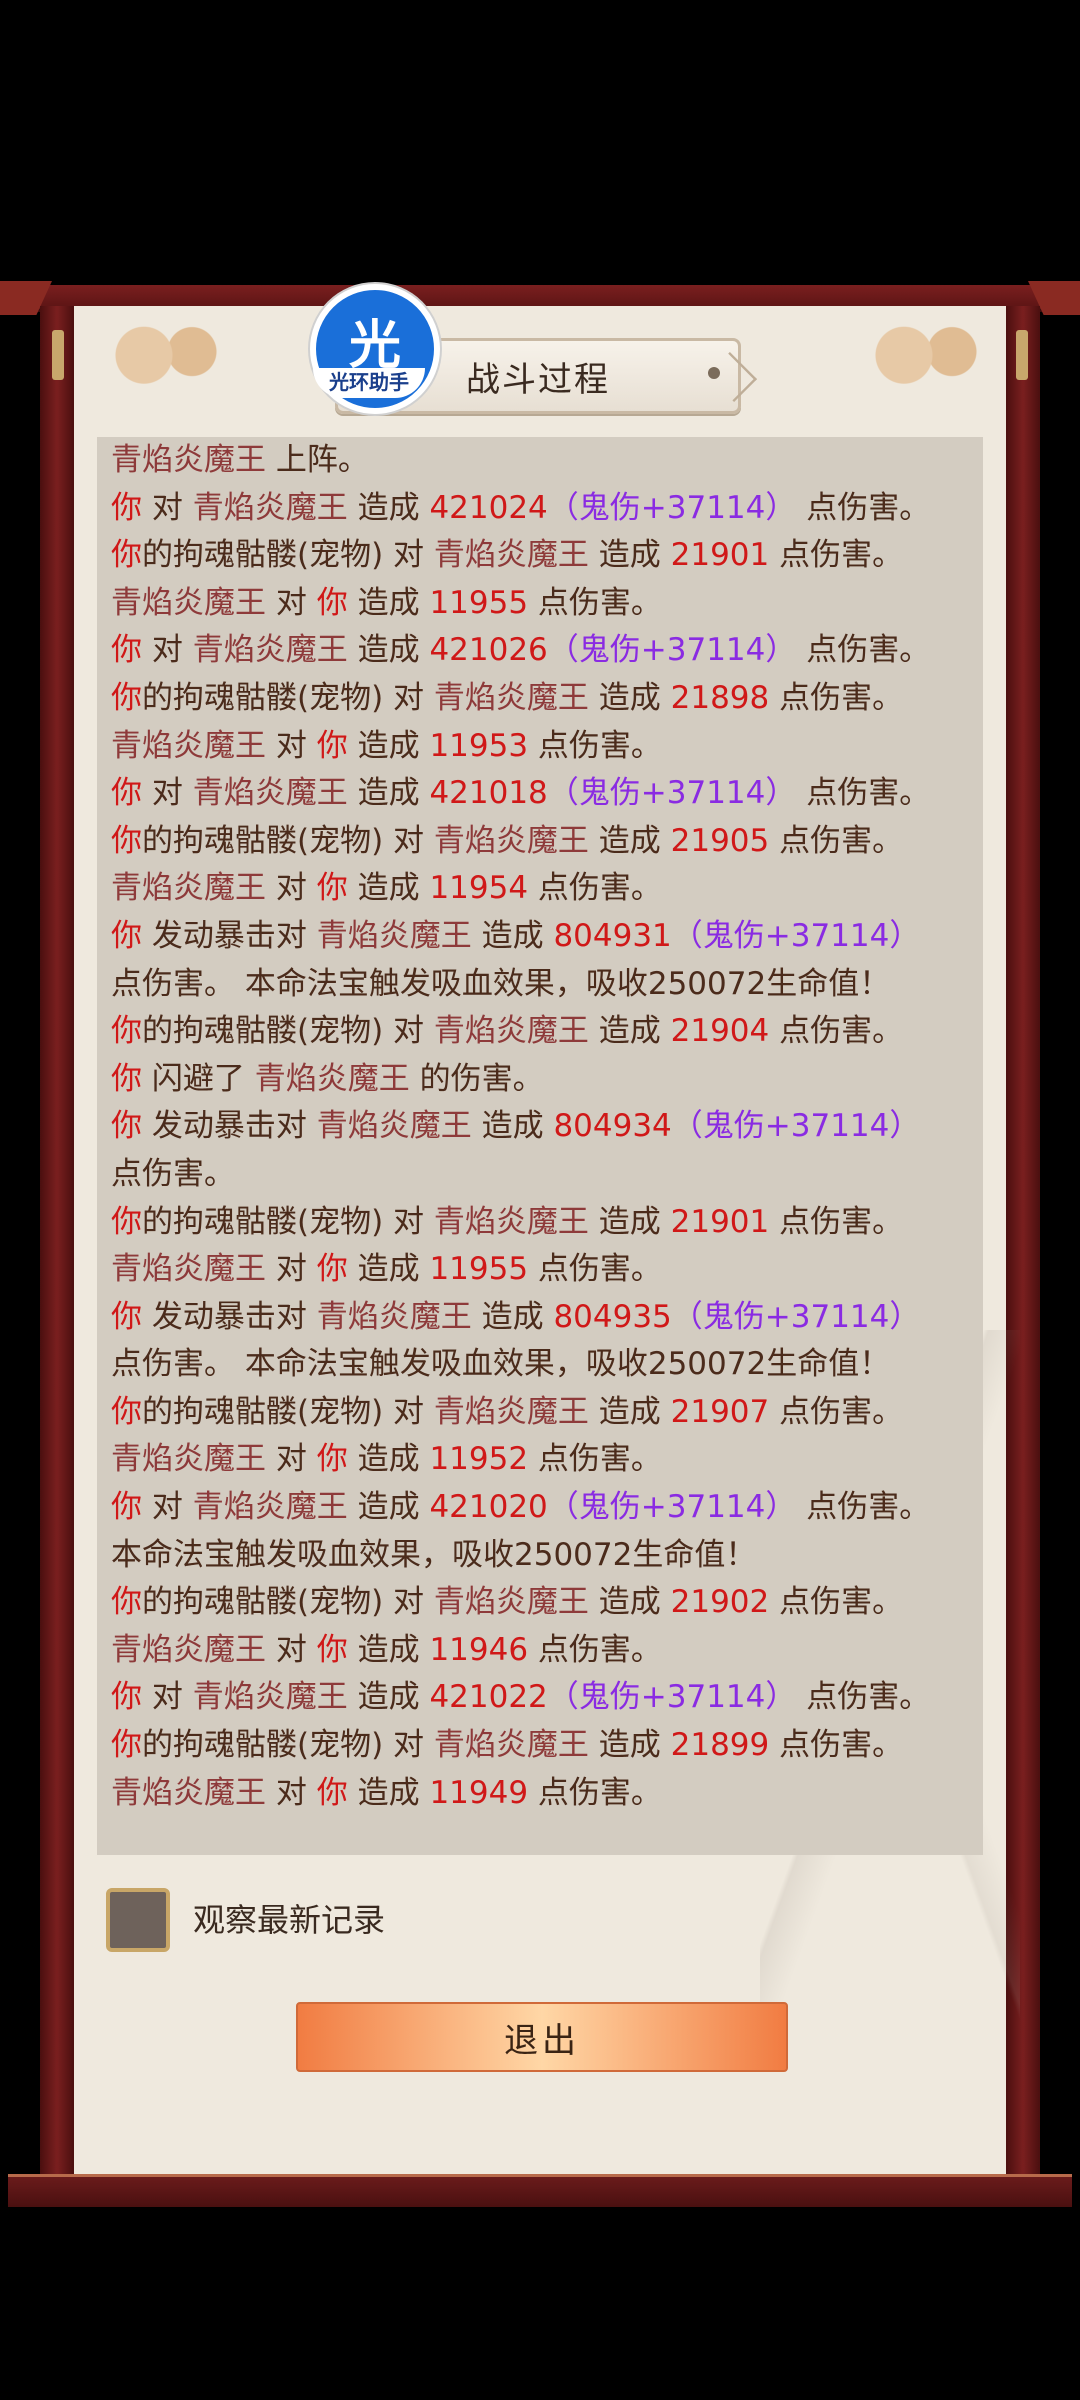  Describe the element at coordinates (612, 935) in the screenshot. I see `log-segment-dmg: 804931` at that location.